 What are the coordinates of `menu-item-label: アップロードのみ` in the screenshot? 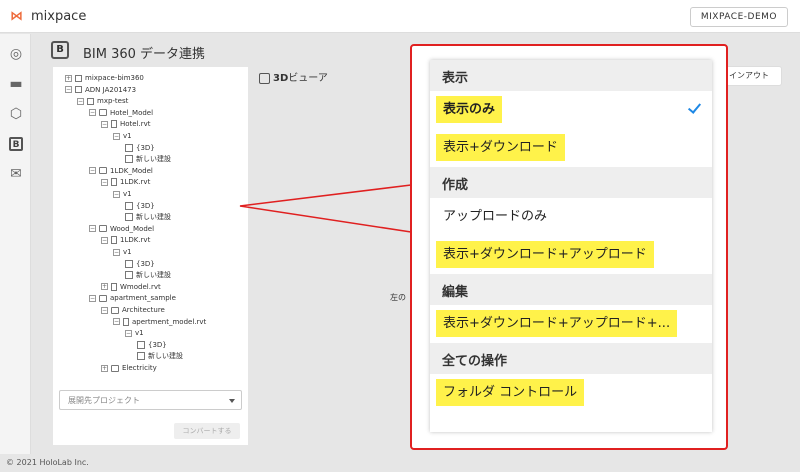 It's located at (495, 216).